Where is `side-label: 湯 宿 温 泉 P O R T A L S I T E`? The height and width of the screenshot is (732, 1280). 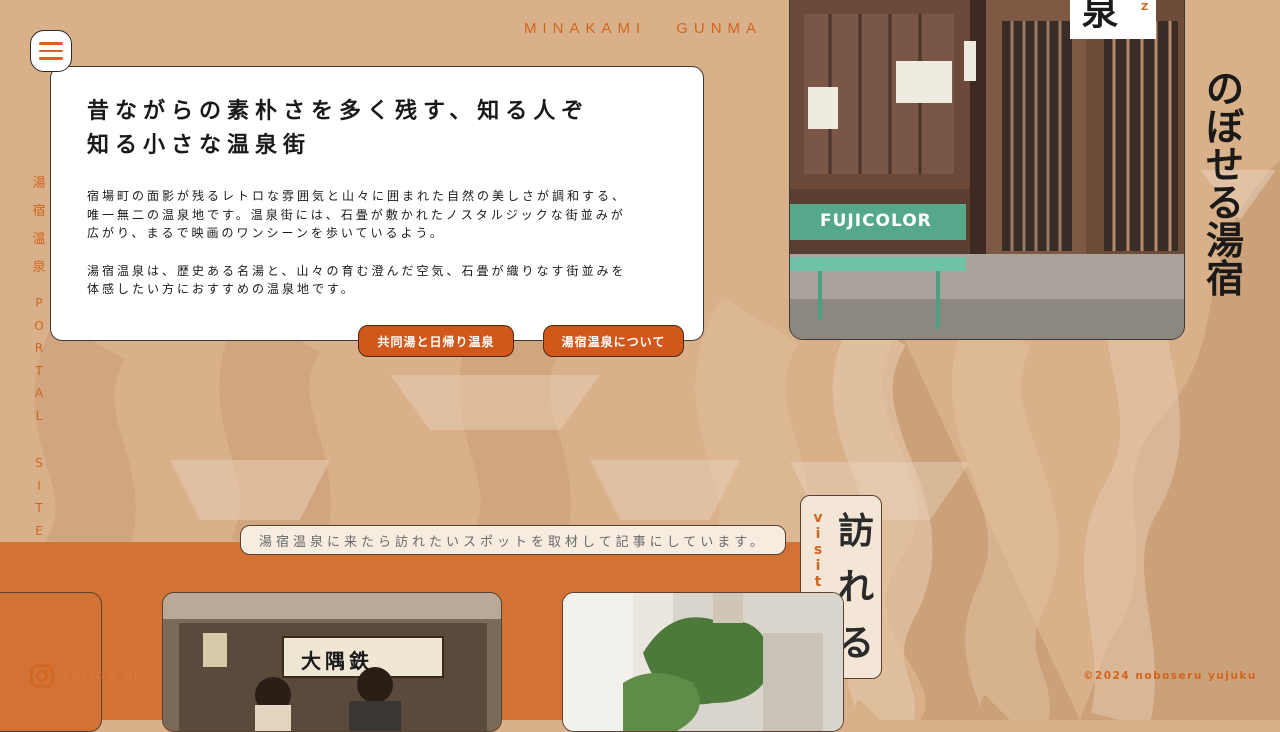
side-label: 湯 宿 温 泉 P O R T A L S I T E is located at coordinates (39, 357).